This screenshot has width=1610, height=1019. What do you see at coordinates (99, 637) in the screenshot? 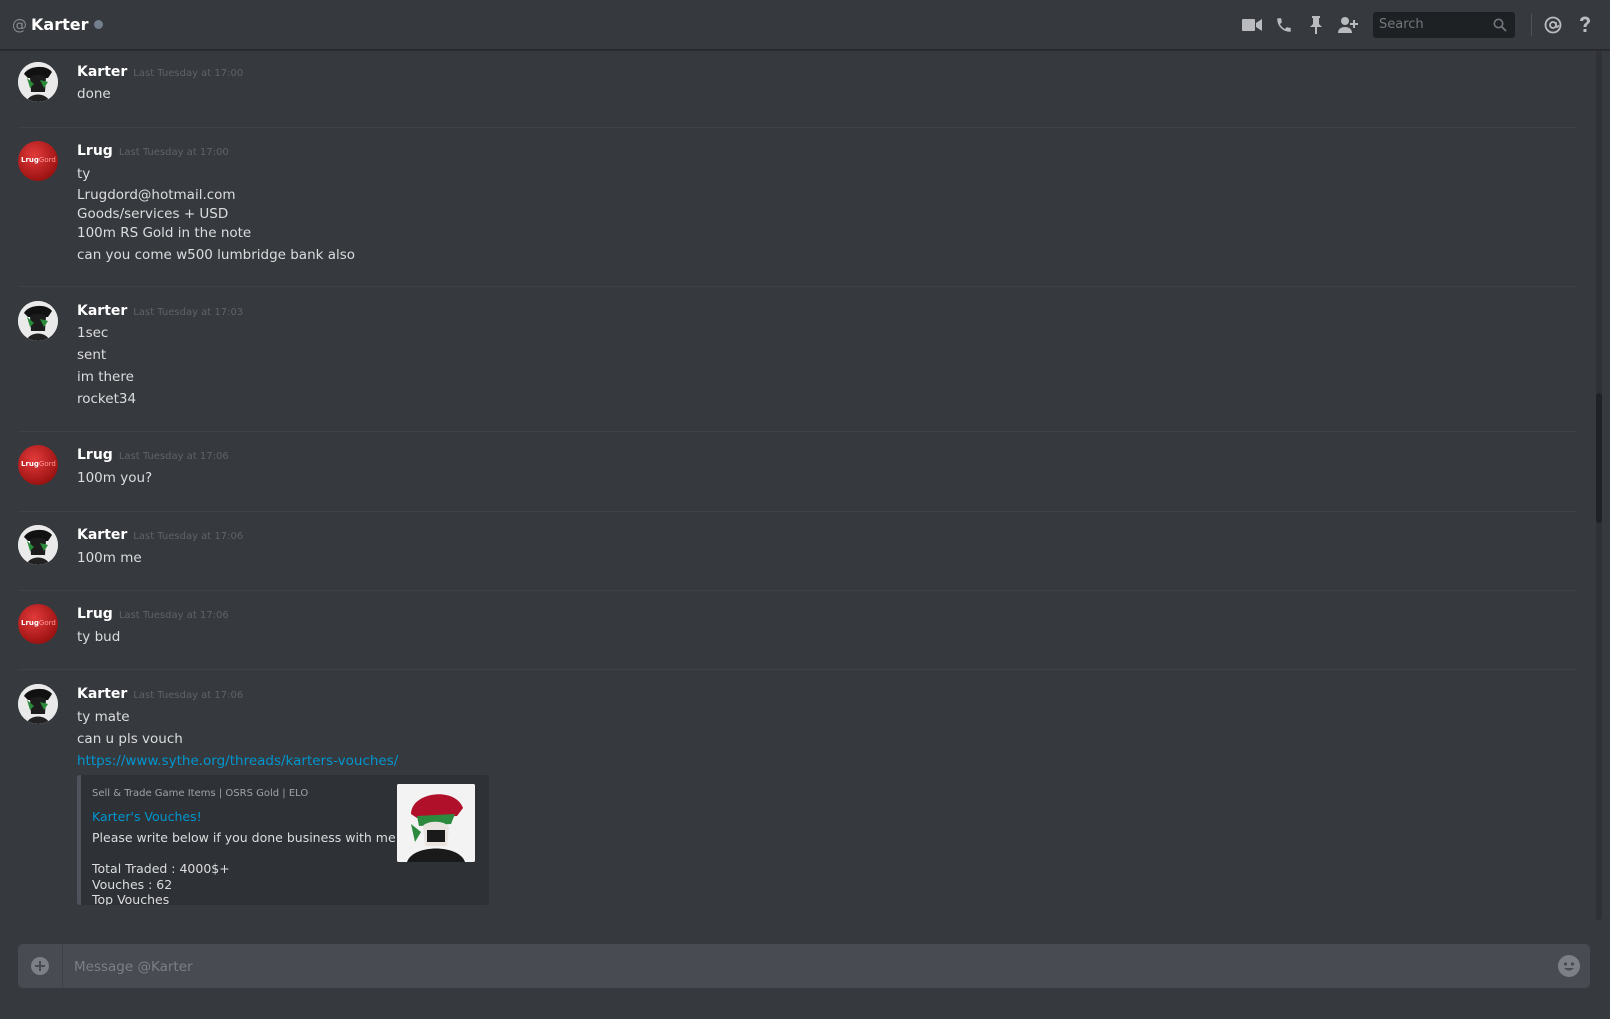
I see `message-text: ty bud` at bounding box center [99, 637].